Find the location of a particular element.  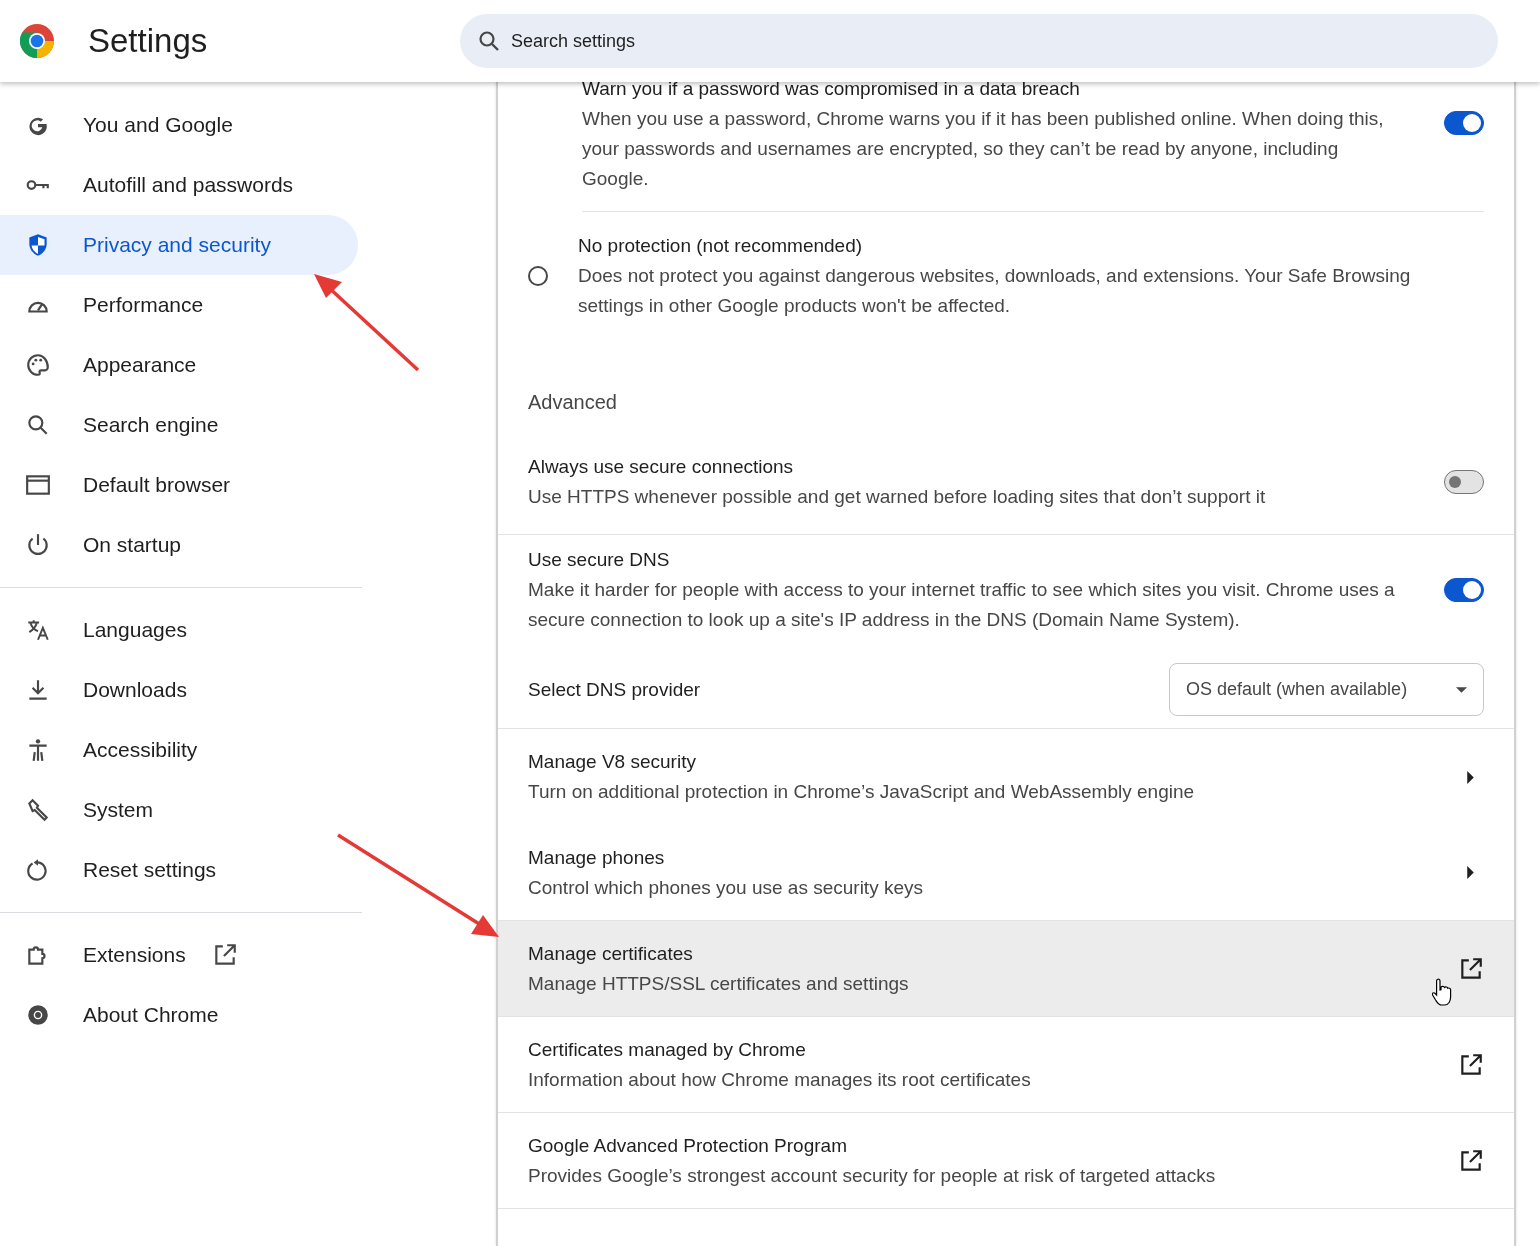

setting-title: Manage V8 security is located at coordinates (612, 762).